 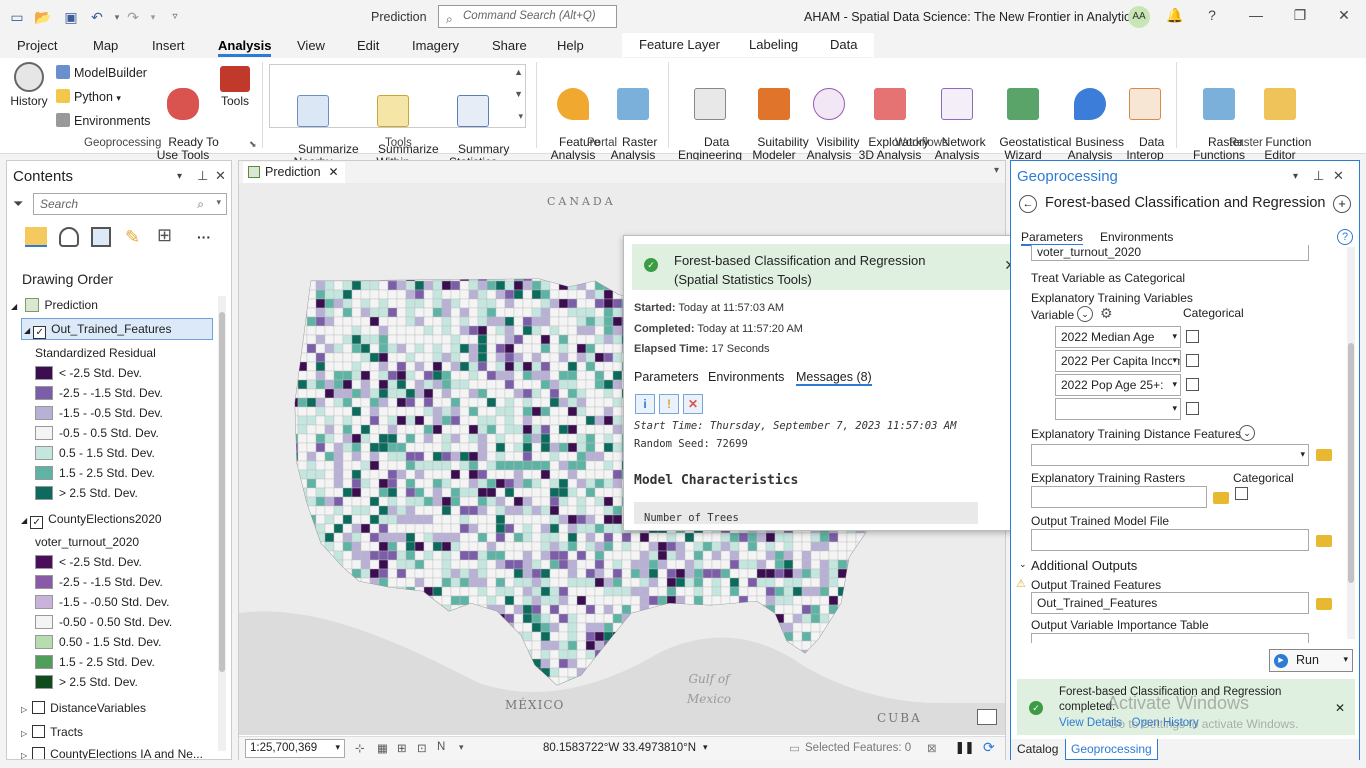 What do you see at coordinates (705, 747) in the screenshot?
I see `coordinate-dropdown-icon: ▾` at bounding box center [705, 747].